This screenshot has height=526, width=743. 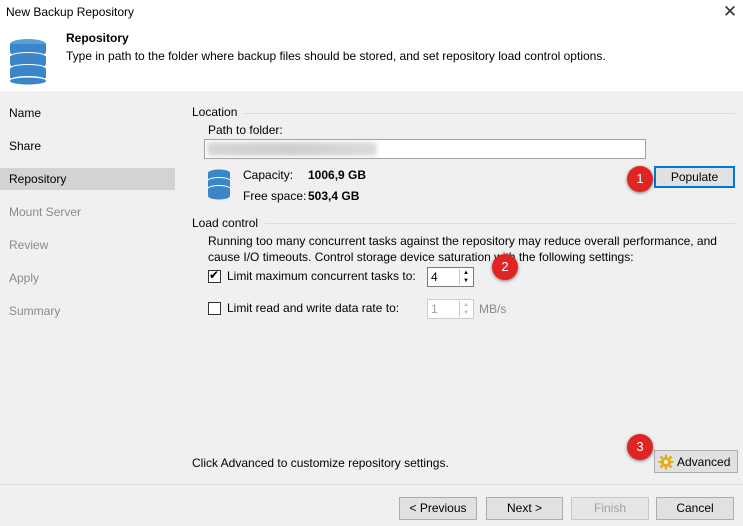 What do you see at coordinates (450, 277) in the screenshot?
I see `limit-tasks-spinner: 4 ▲ ▼` at bounding box center [450, 277].